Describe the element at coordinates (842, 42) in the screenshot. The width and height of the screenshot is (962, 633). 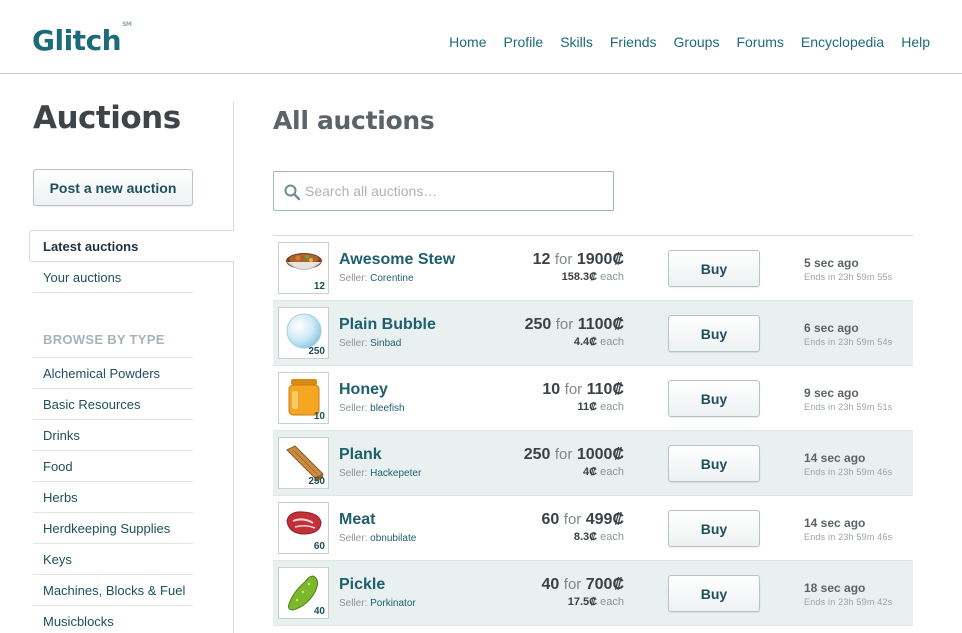
I see `nav-encyclopedia: Encyclopedia` at that location.